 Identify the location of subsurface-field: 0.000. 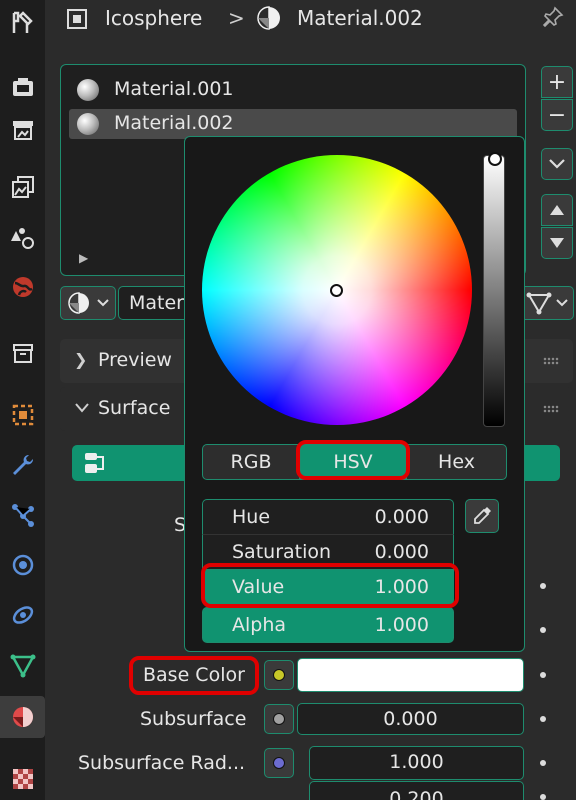
(410, 719).